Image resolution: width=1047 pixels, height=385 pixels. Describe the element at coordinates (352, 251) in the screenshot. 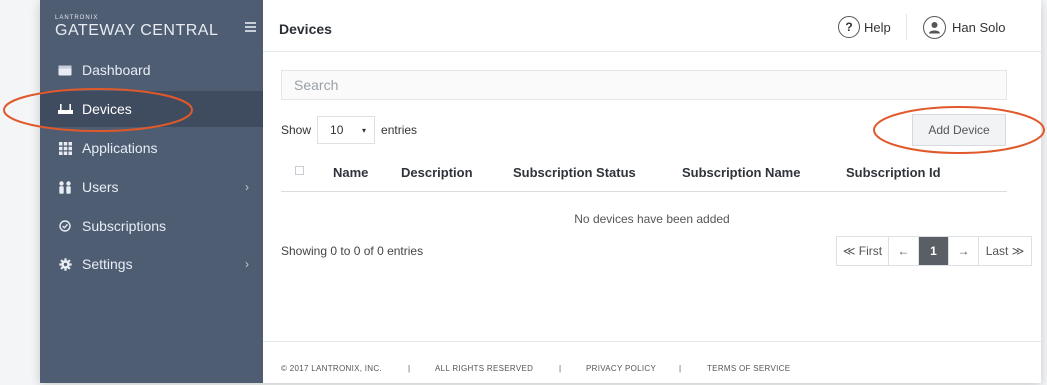

I see `table-info: Showing 0 to 0 of 0 entries` at that location.